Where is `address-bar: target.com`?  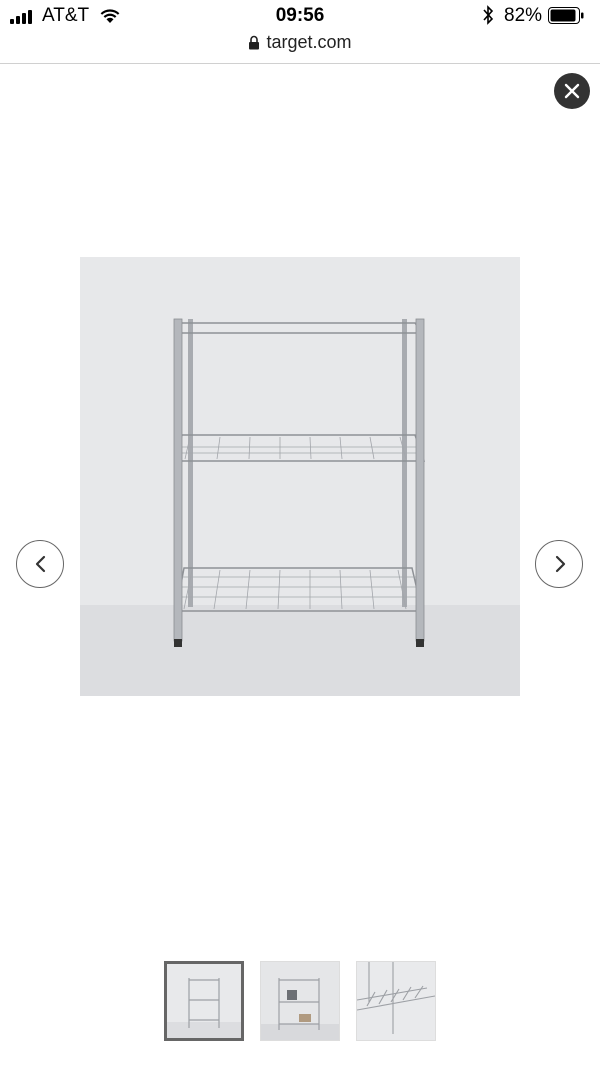
address-bar: target.com is located at coordinates (300, 48).